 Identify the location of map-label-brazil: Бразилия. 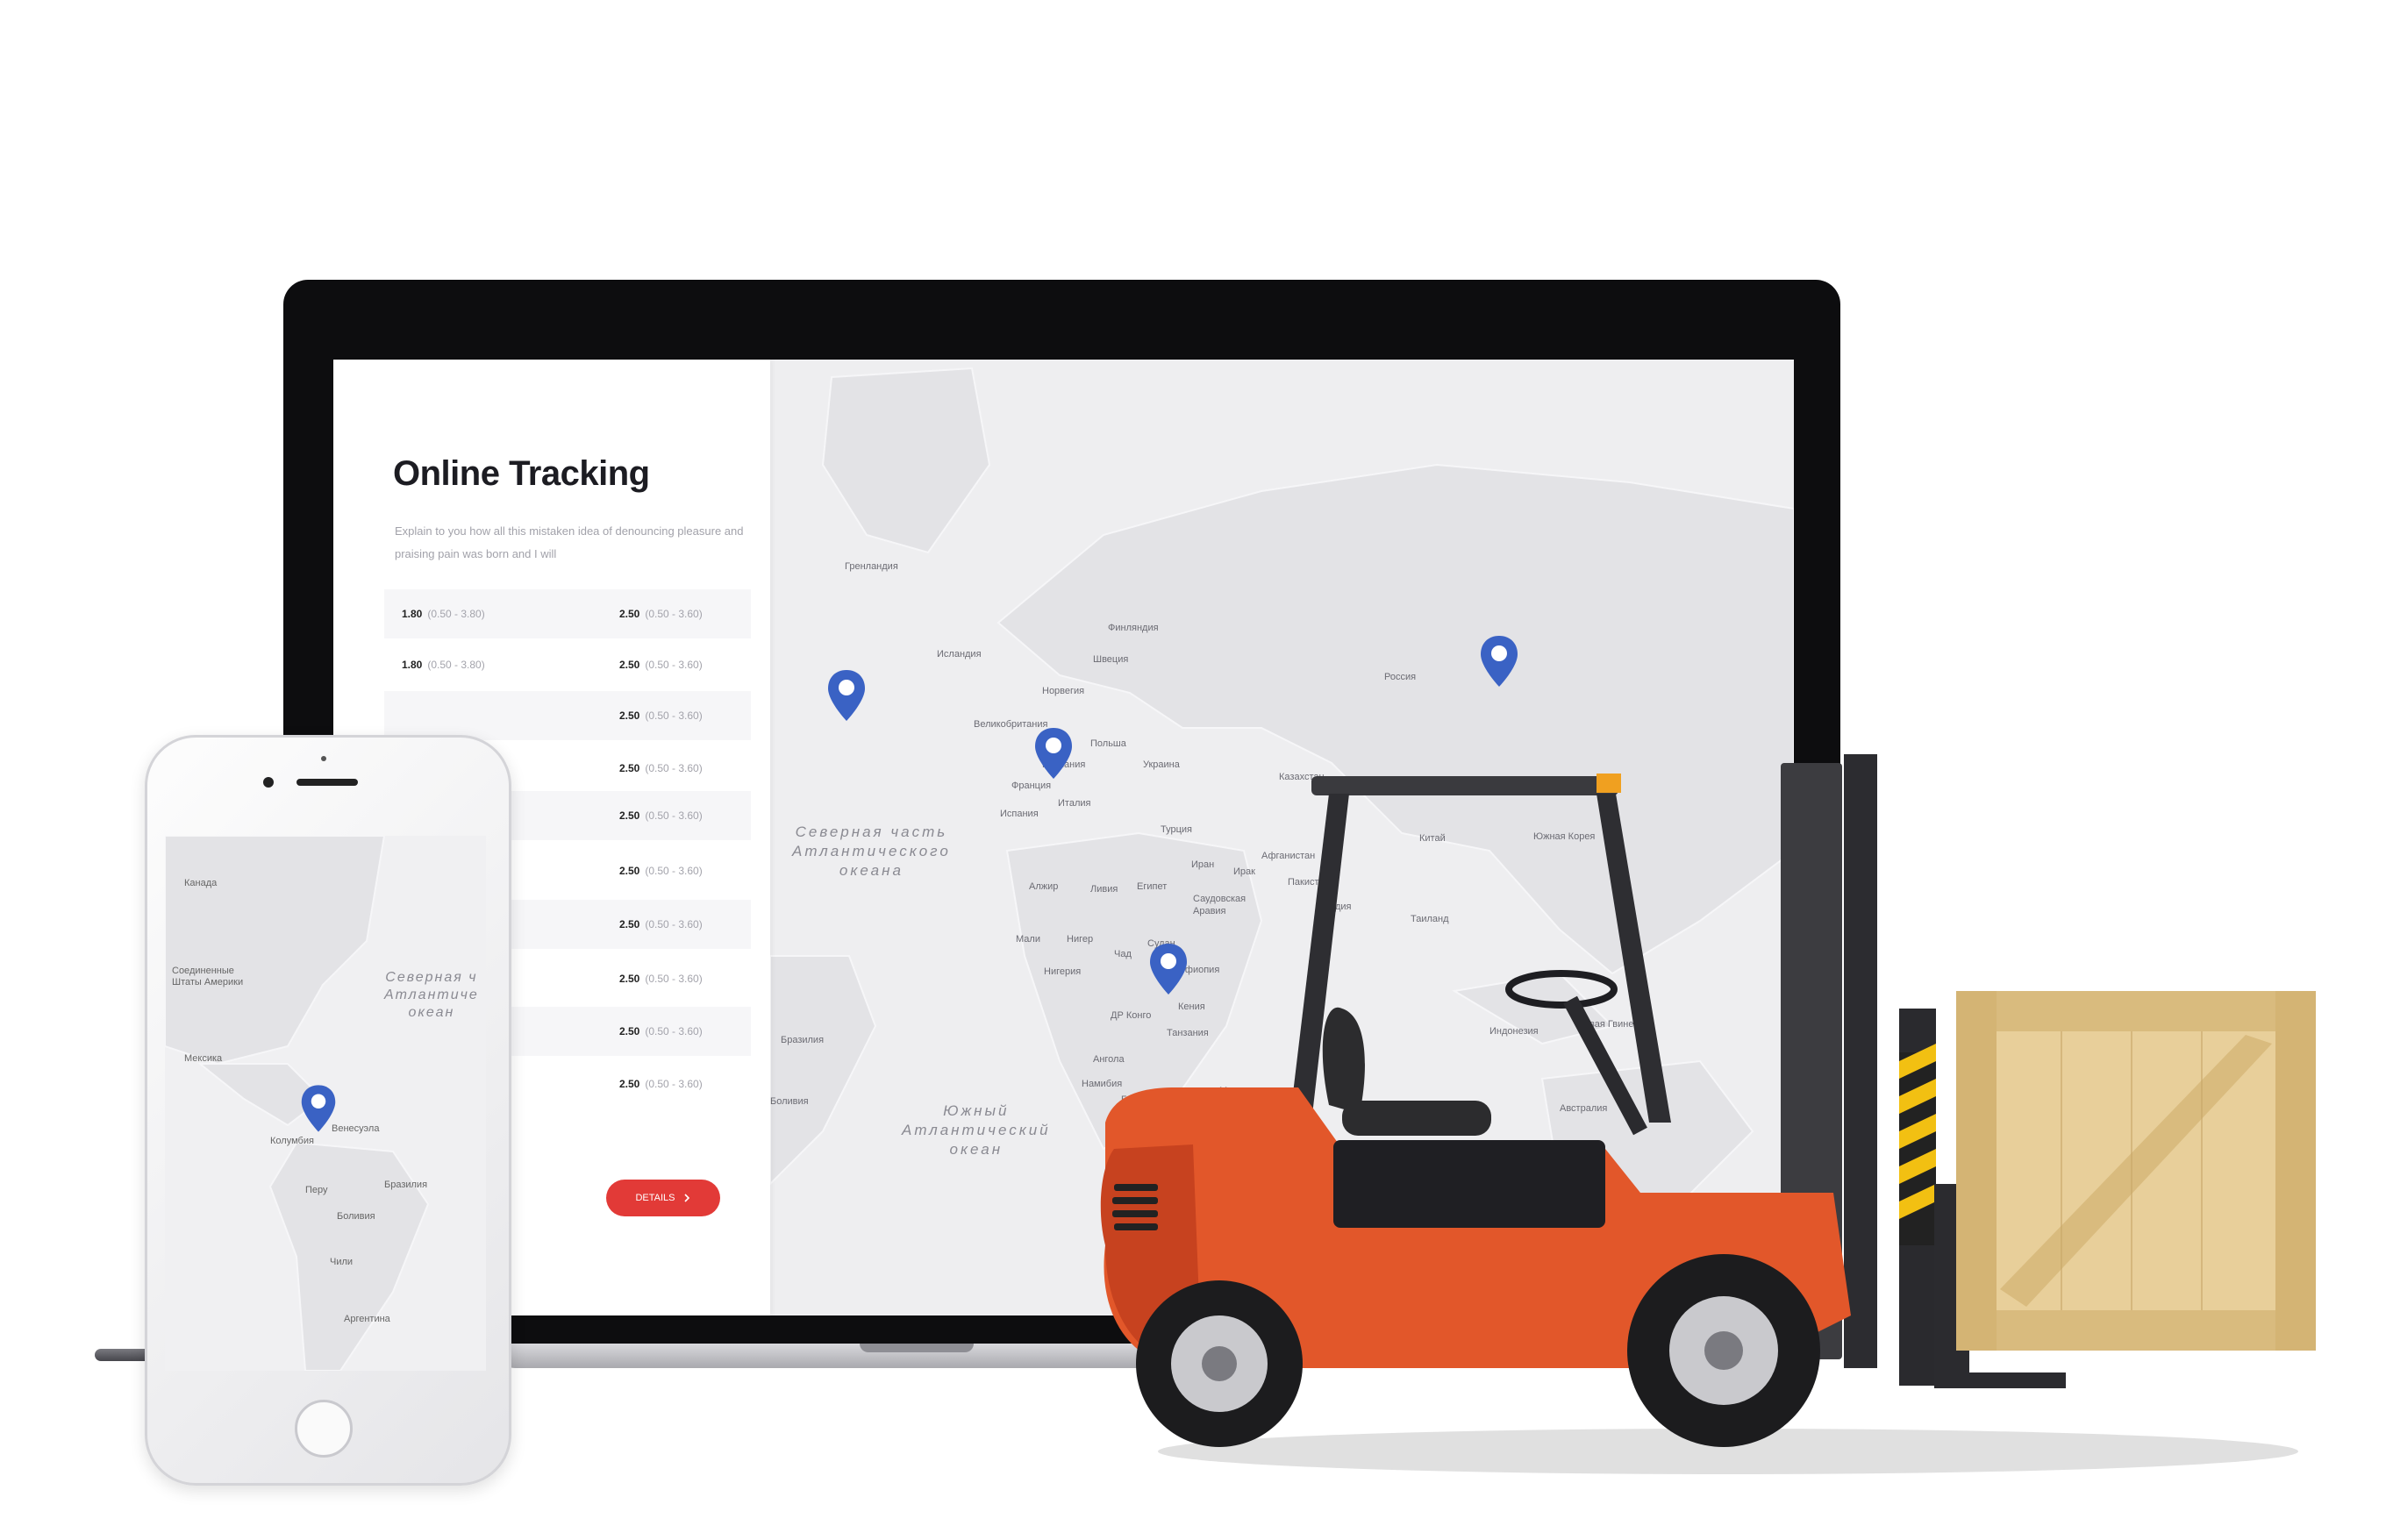
(803, 1040).